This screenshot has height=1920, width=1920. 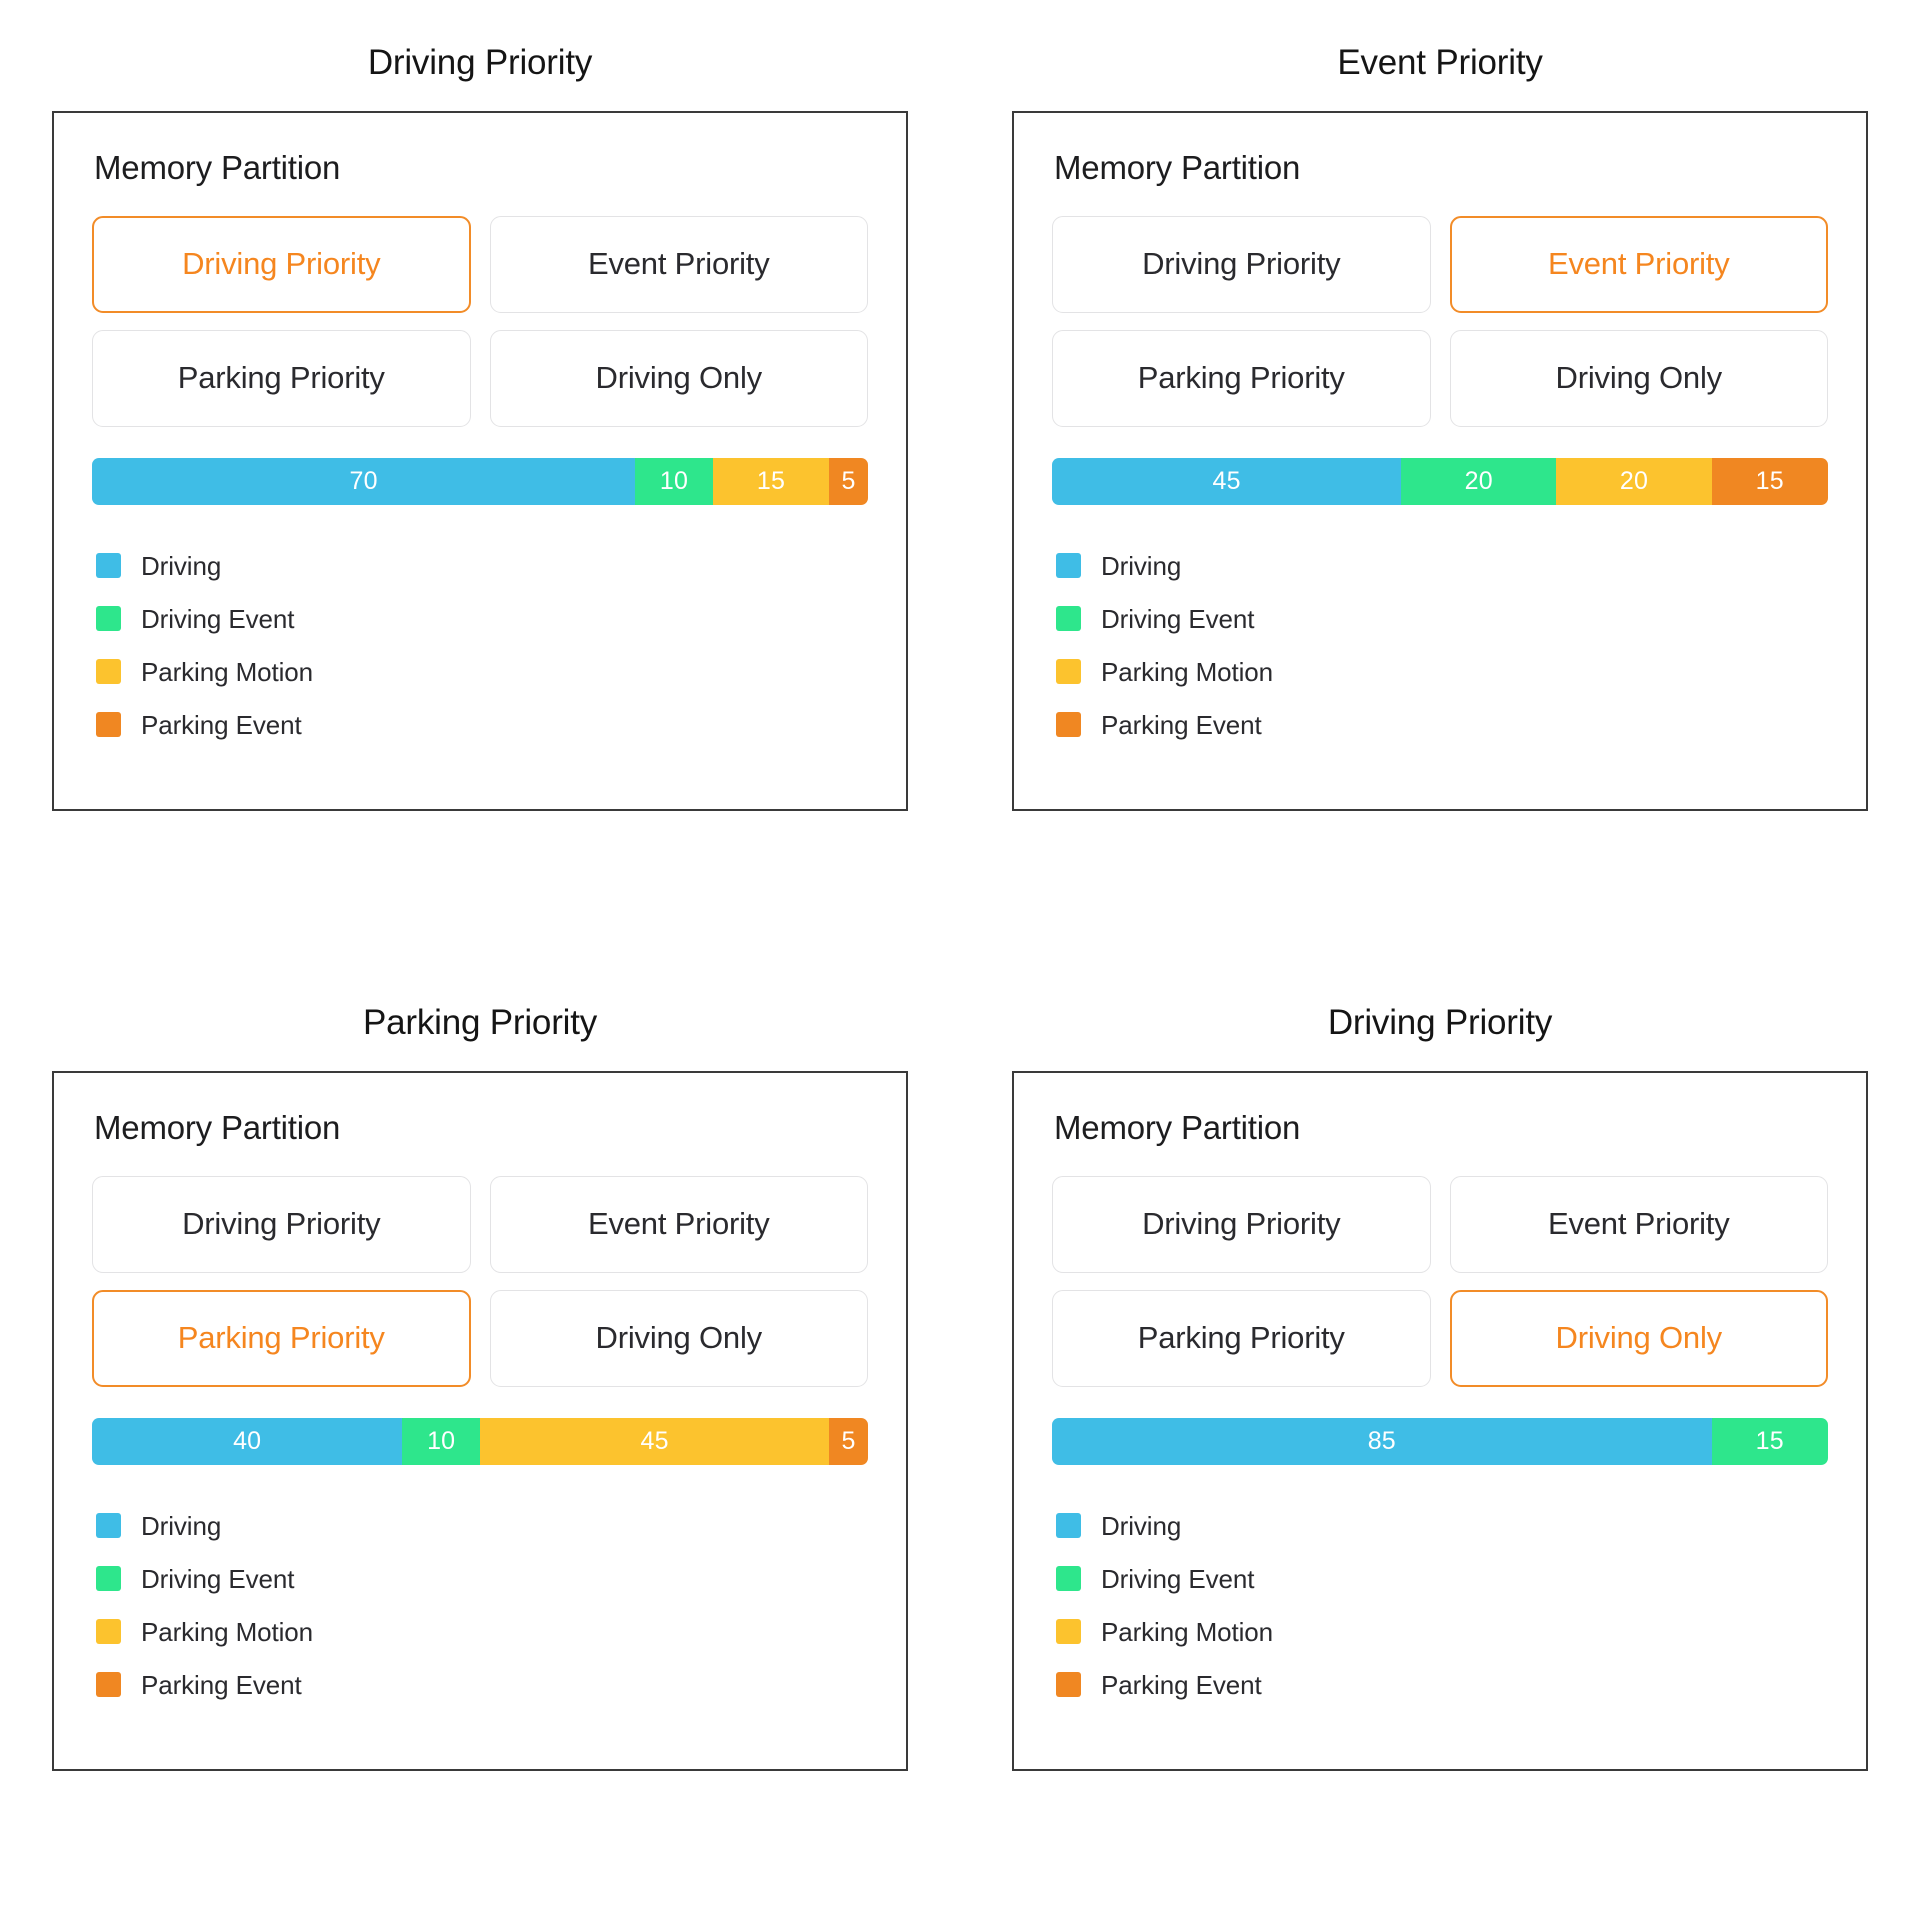 What do you see at coordinates (1769, 481) in the screenshot?
I see `bar-segment-parking-event: 15` at bounding box center [1769, 481].